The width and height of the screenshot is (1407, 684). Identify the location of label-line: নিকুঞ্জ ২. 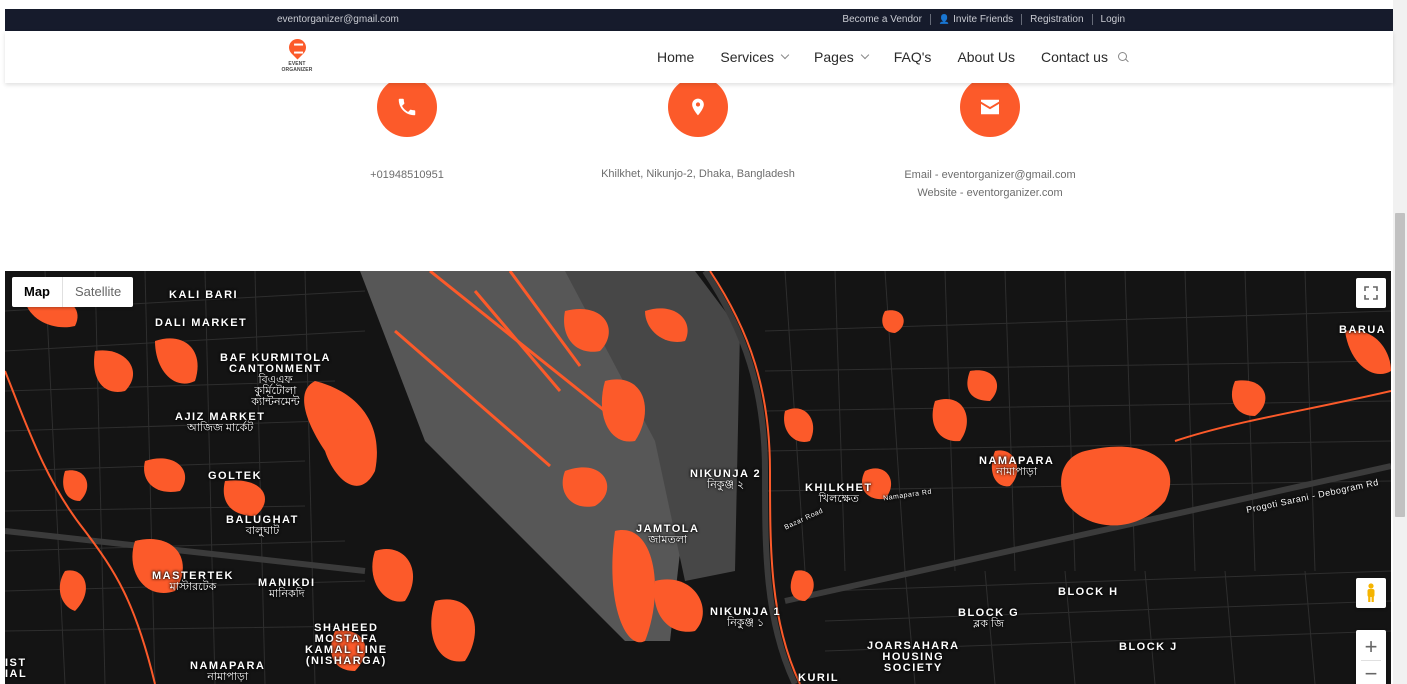
(726, 485).